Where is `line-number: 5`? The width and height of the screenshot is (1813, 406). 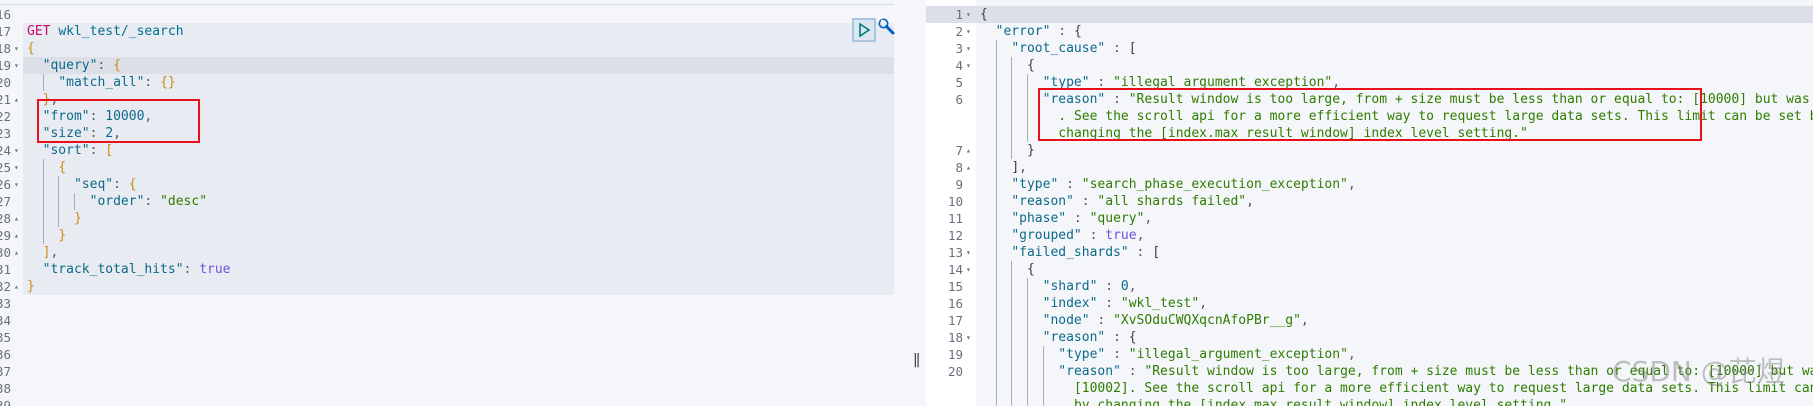 line-number: 5 is located at coordinates (959, 82).